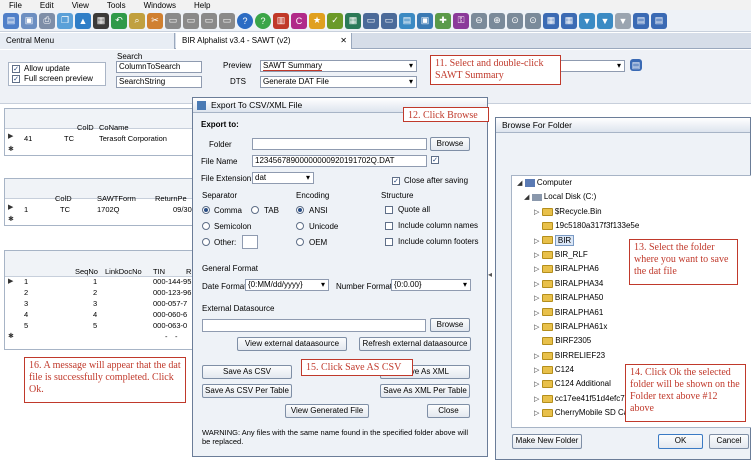 The image size is (751, 460). I want to click on tree-folder: ▷ BIRRELIEF23, so click(631, 356).